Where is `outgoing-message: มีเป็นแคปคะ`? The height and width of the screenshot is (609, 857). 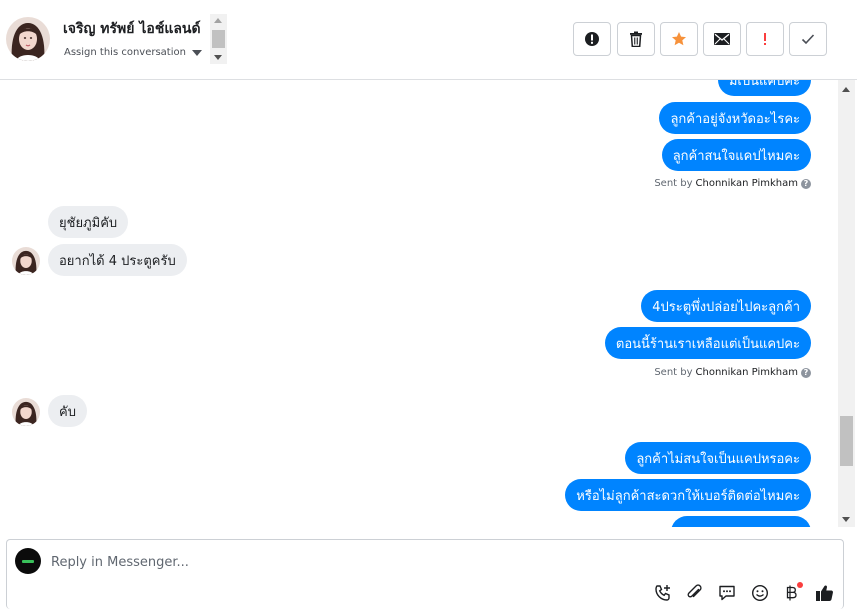 outgoing-message: มีเป็นแคปคะ is located at coordinates (764, 88).